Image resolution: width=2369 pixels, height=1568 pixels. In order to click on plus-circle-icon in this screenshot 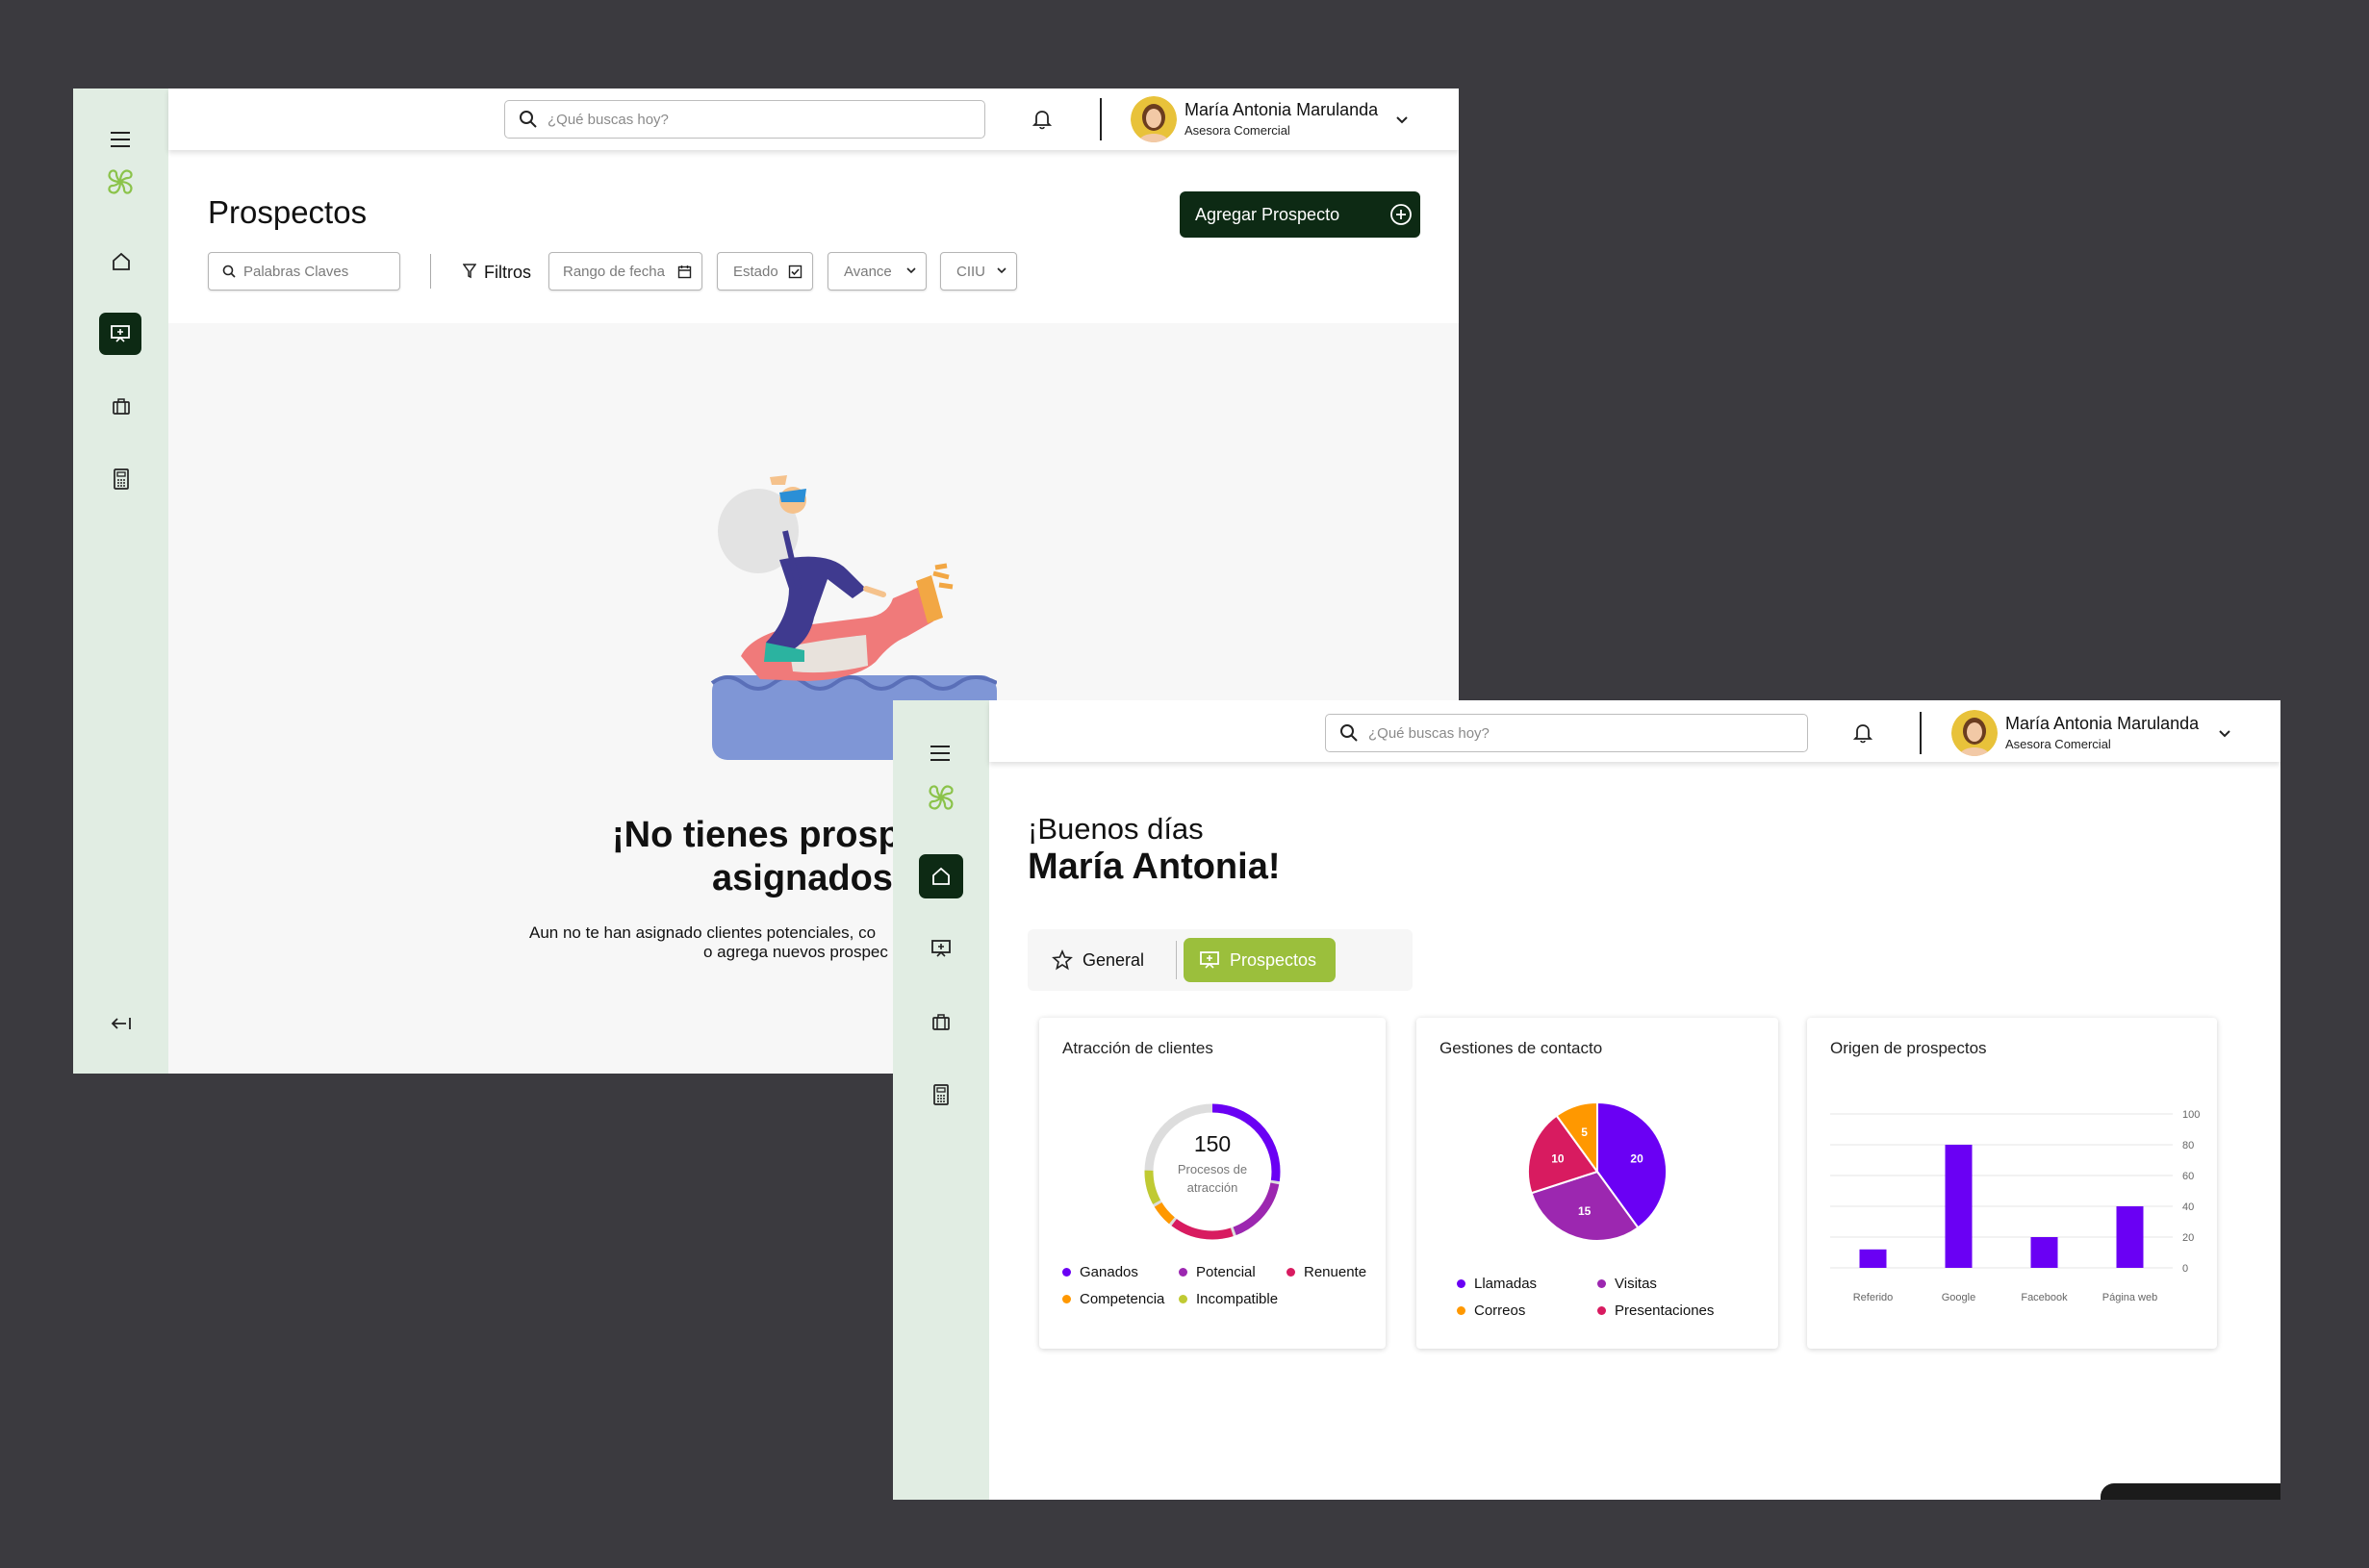, I will do `click(1401, 214)`.